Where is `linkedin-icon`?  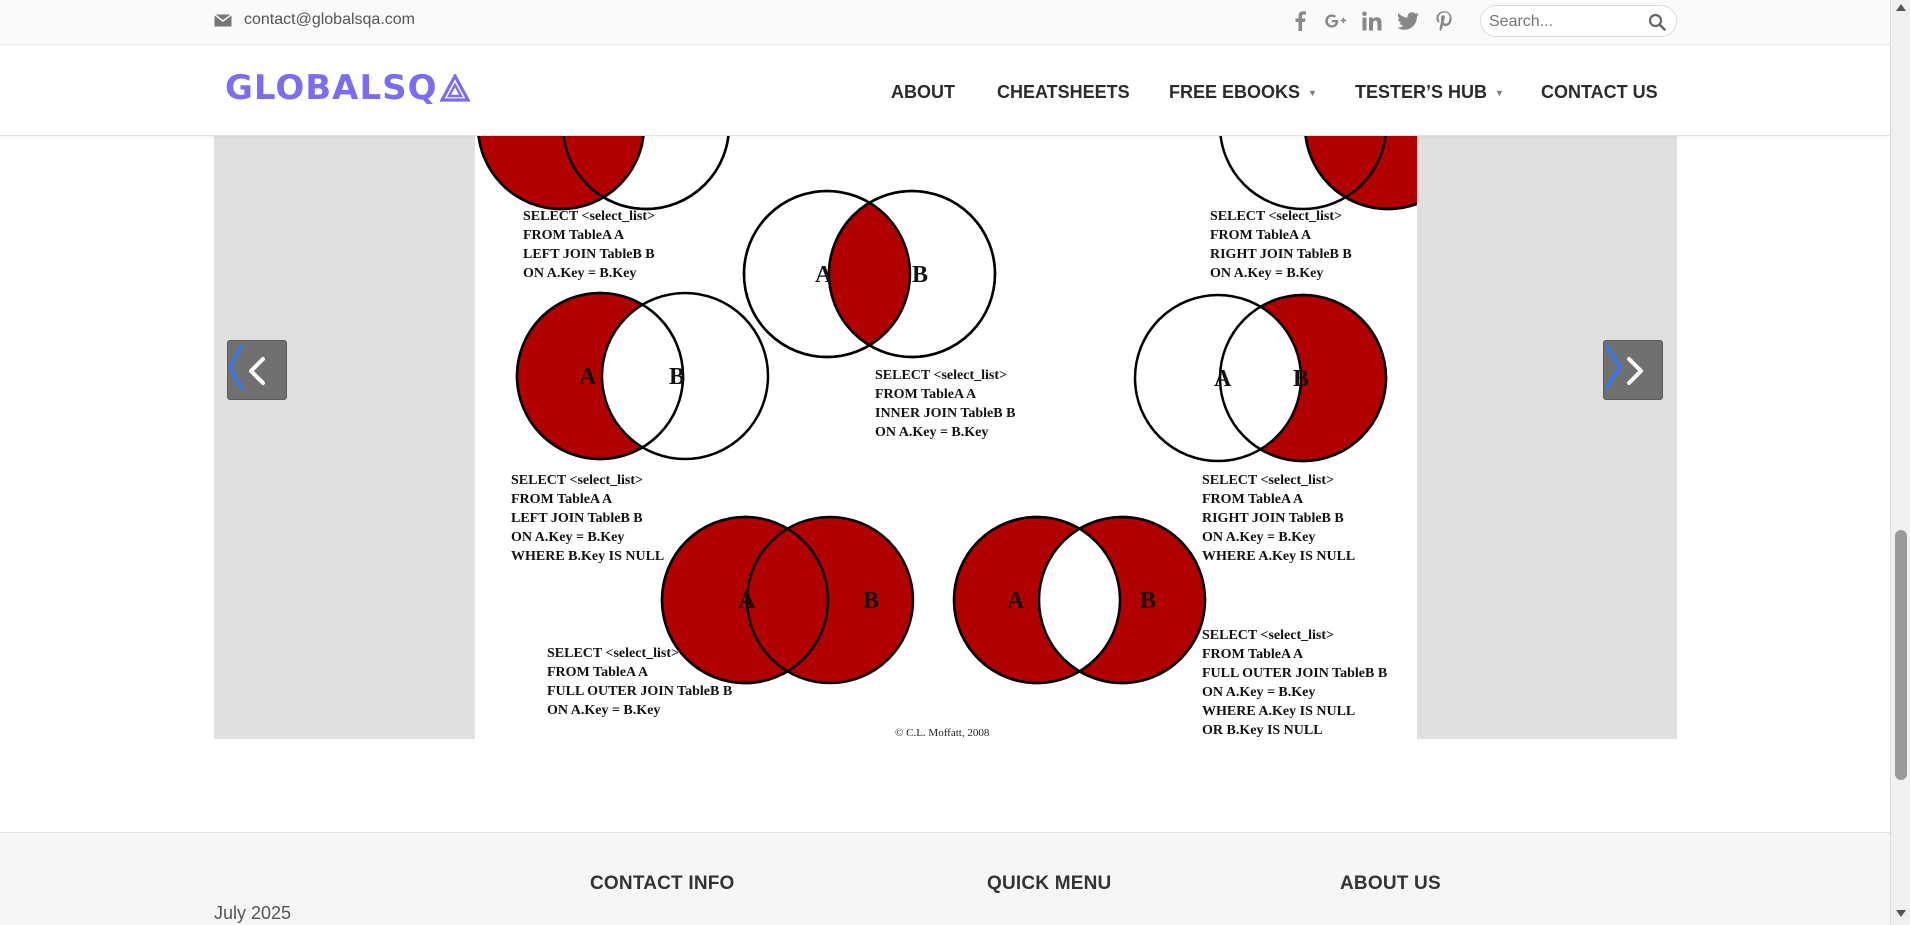
linkedin-icon is located at coordinates (1372, 21).